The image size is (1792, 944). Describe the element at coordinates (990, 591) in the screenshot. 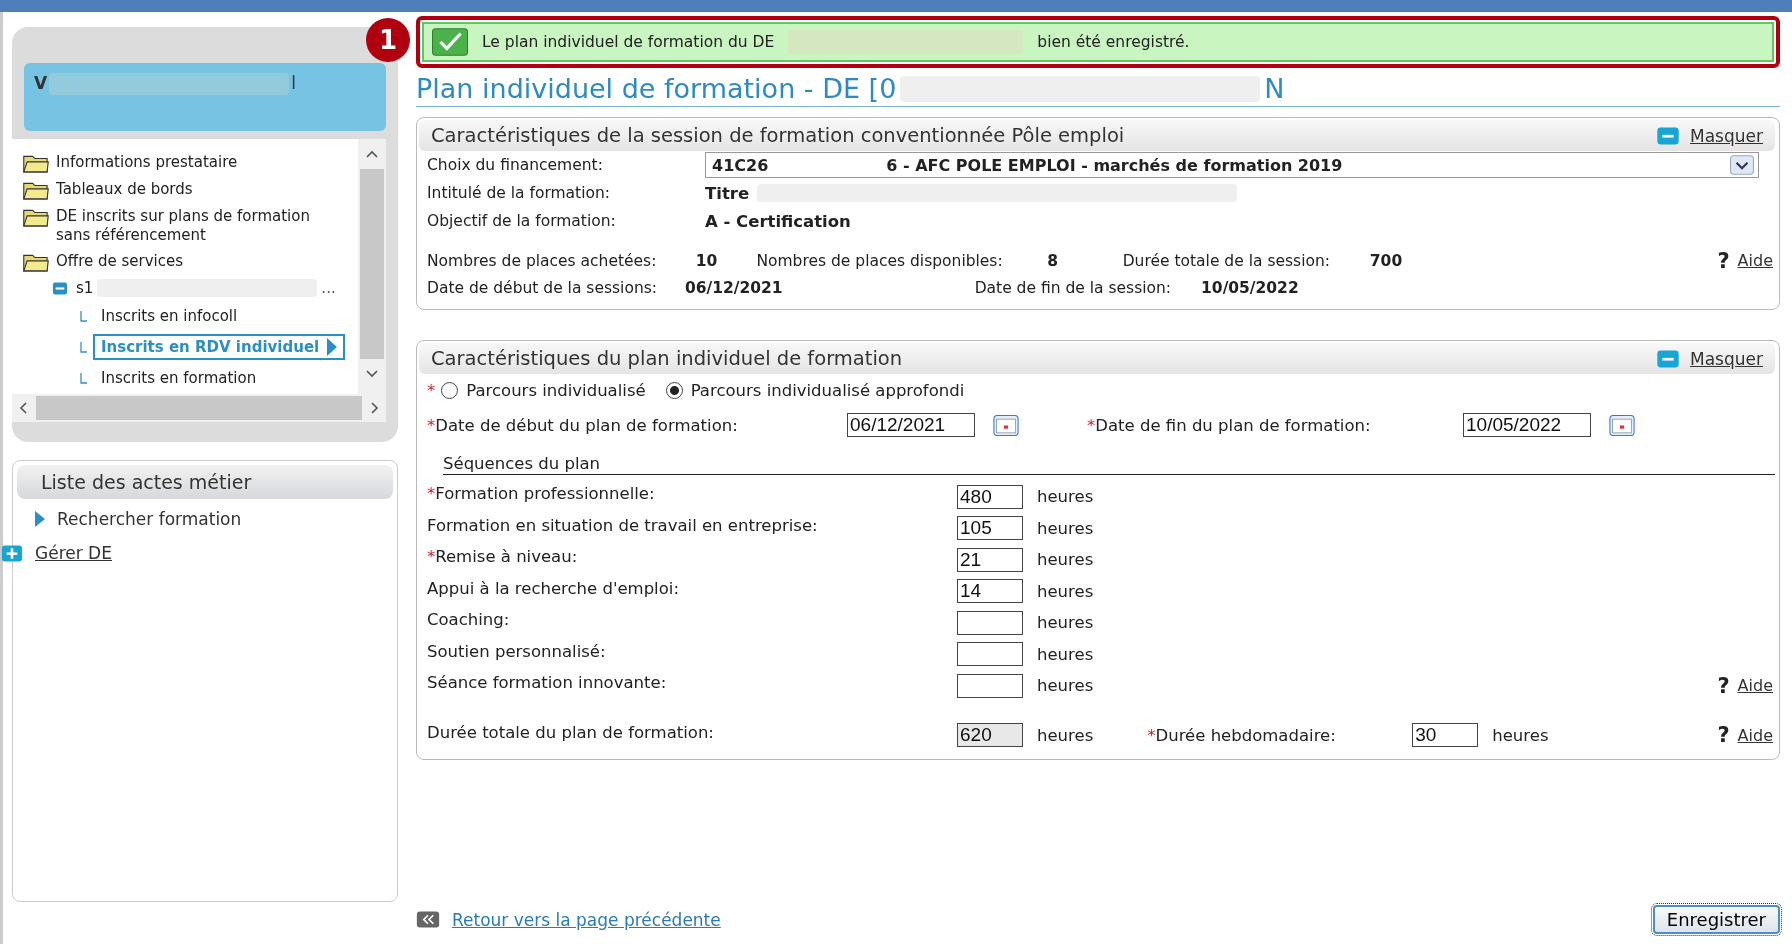

I see `hours-field: 14` at that location.